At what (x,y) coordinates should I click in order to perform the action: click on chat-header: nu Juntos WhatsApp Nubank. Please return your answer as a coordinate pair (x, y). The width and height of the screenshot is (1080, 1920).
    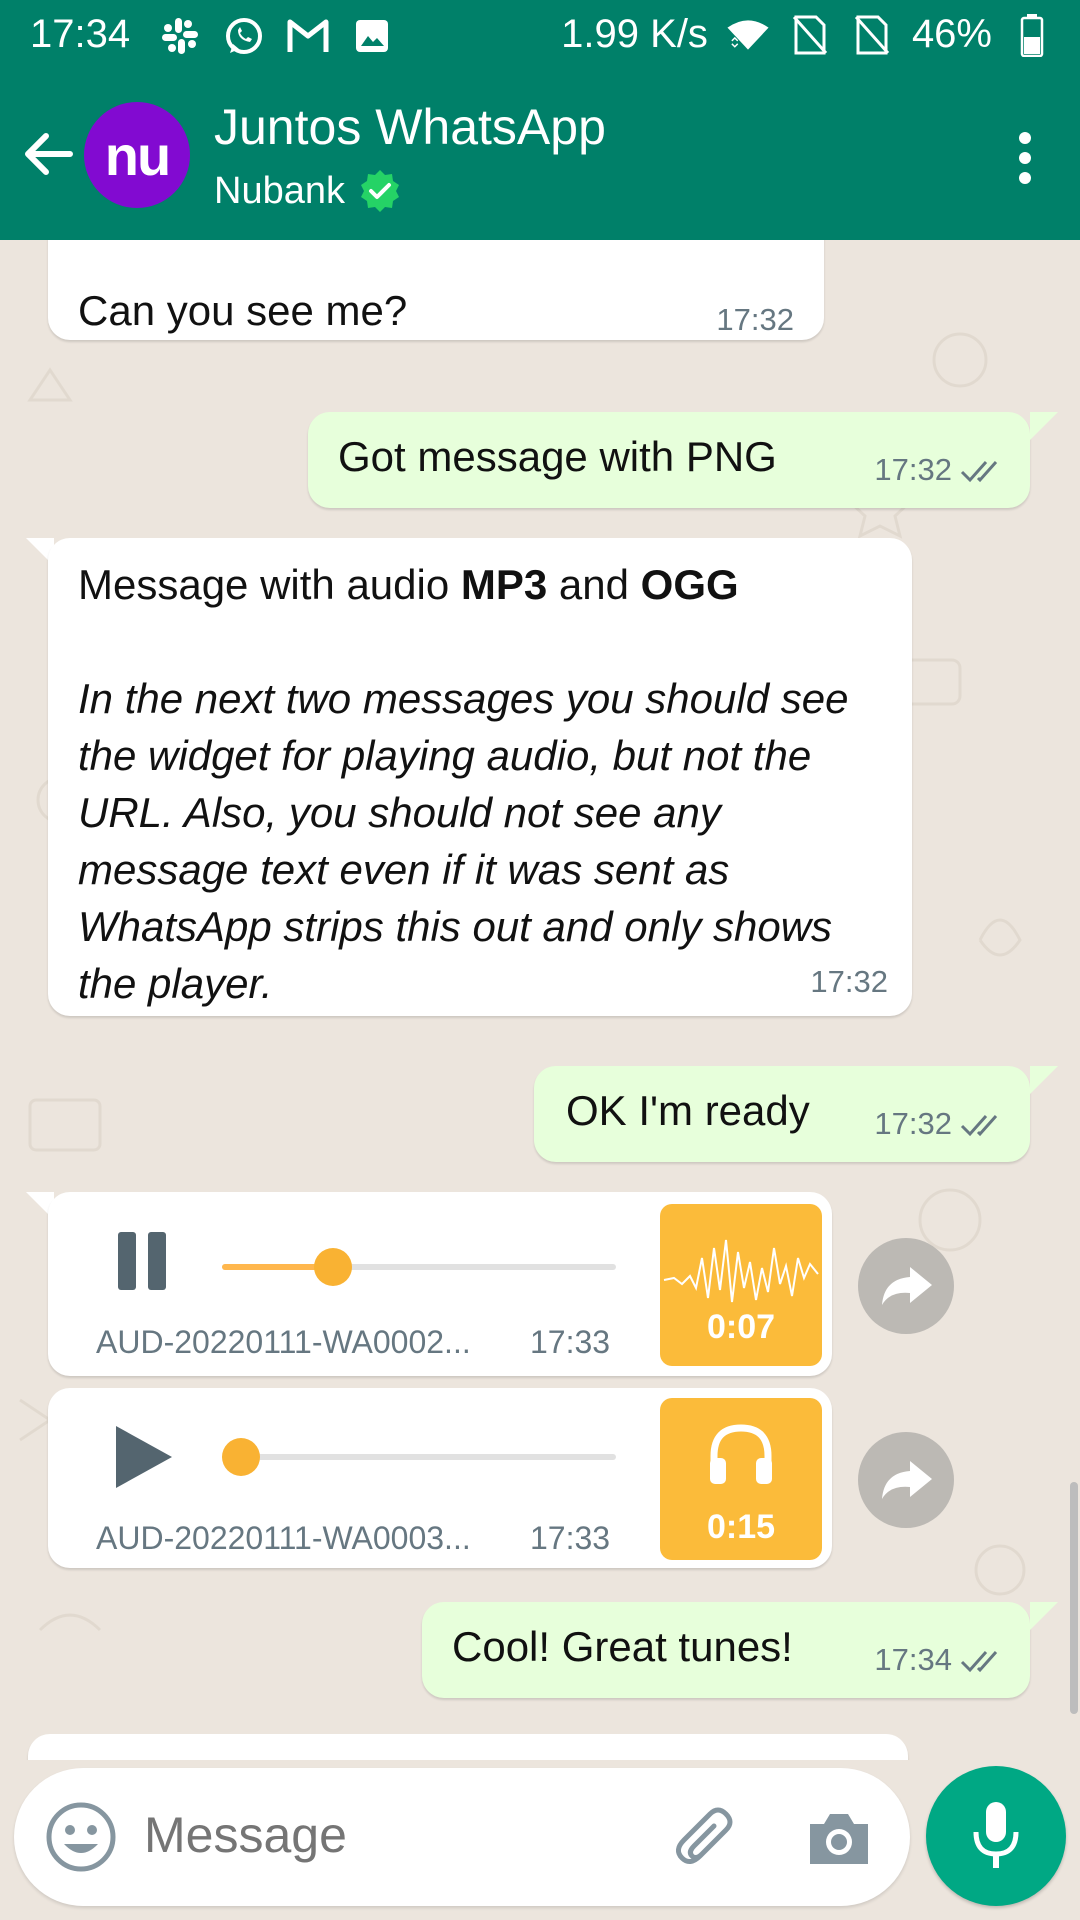
    Looking at the image, I should click on (540, 158).